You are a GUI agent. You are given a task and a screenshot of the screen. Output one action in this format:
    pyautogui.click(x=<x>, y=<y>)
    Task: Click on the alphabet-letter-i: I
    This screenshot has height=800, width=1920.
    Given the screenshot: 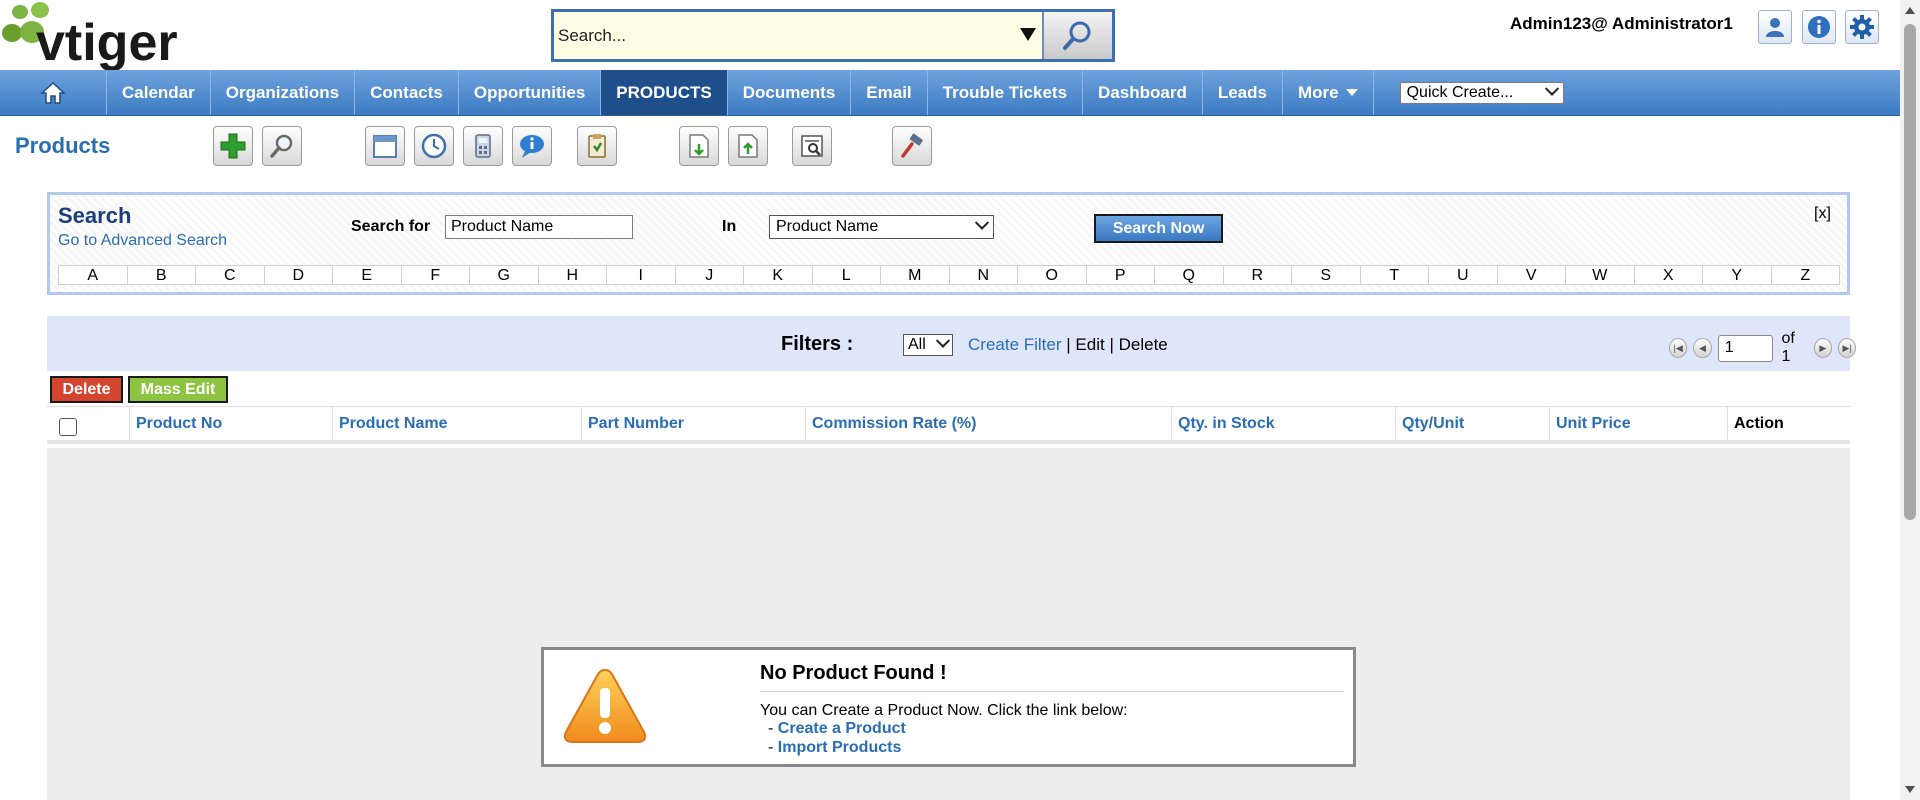 What is the action you would take?
    pyautogui.click(x=641, y=275)
    